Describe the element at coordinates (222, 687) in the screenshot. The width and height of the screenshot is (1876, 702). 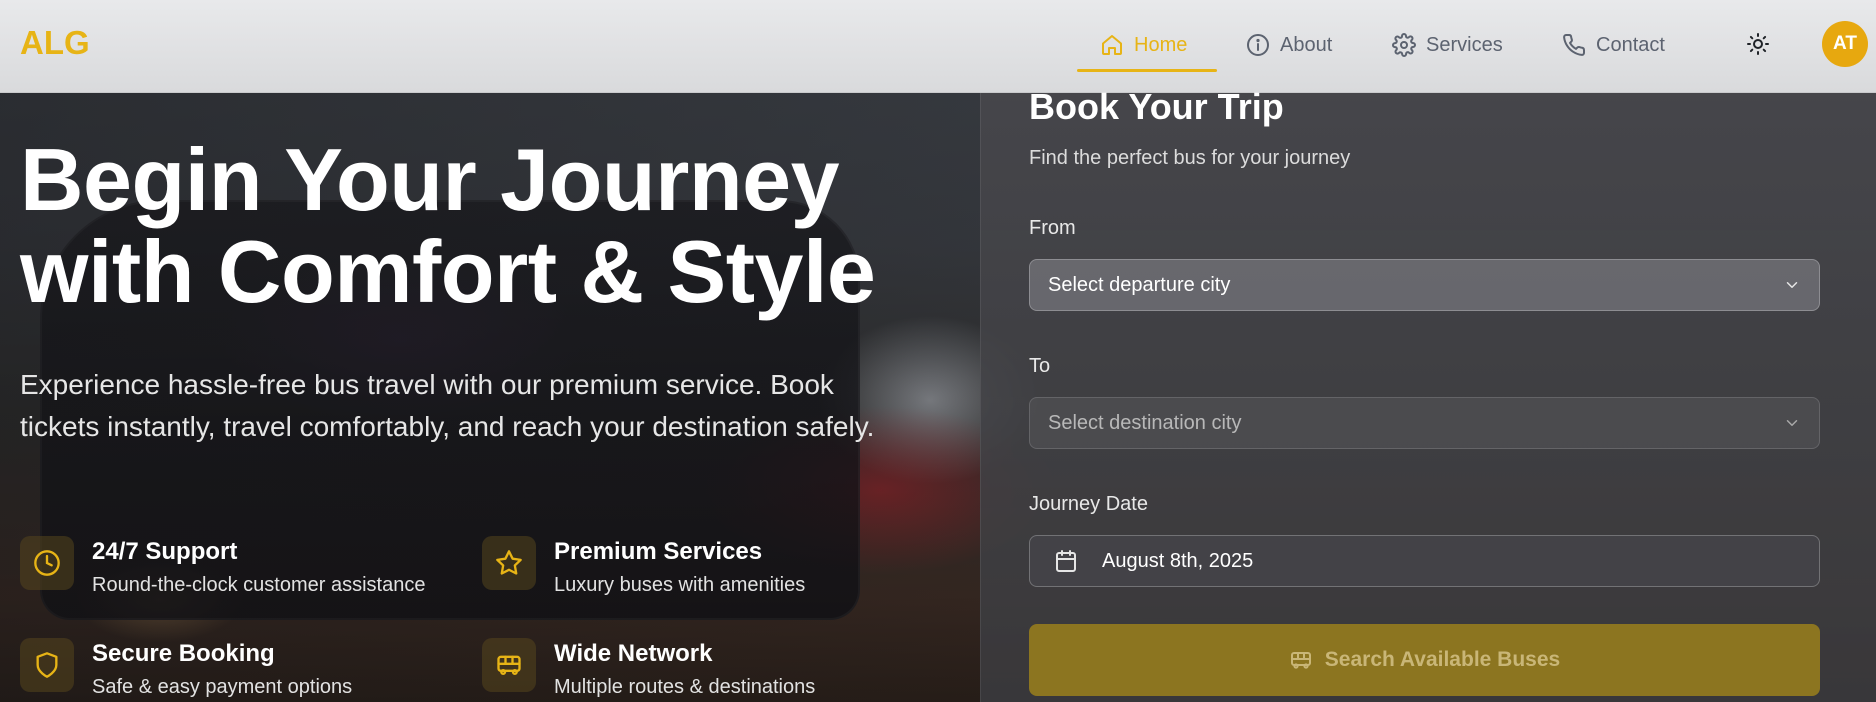
I see `feature-desc: Safe & easy payment options` at that location.